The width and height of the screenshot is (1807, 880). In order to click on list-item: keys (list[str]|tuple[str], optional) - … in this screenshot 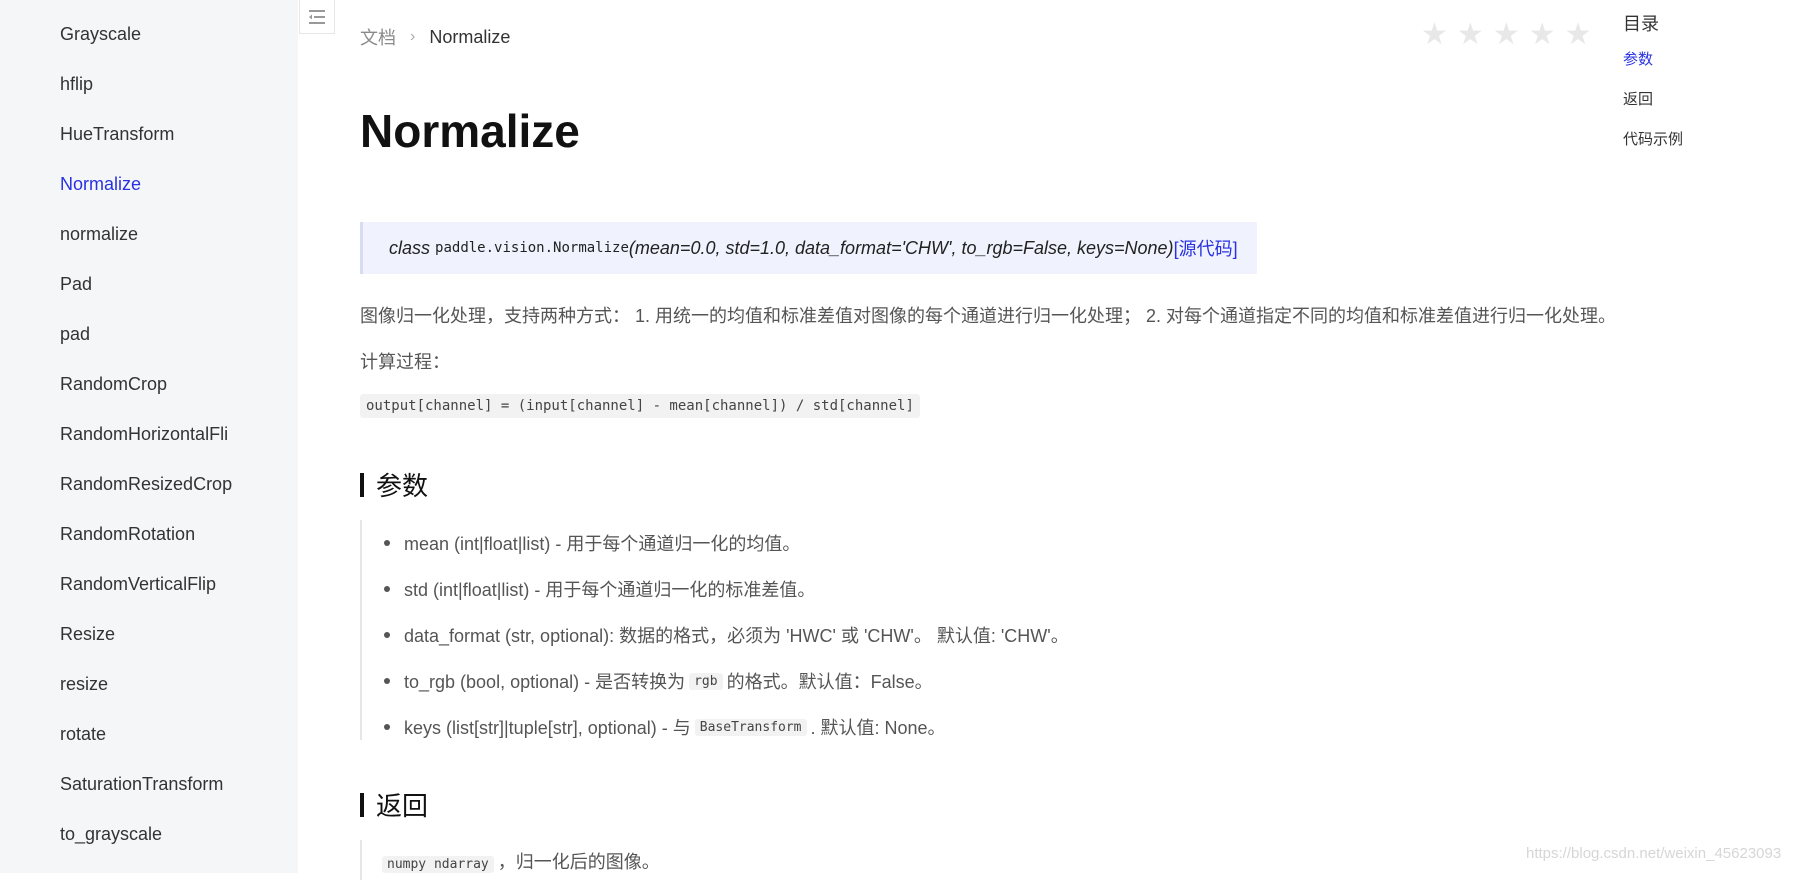, I will do `click(665, 727)`.